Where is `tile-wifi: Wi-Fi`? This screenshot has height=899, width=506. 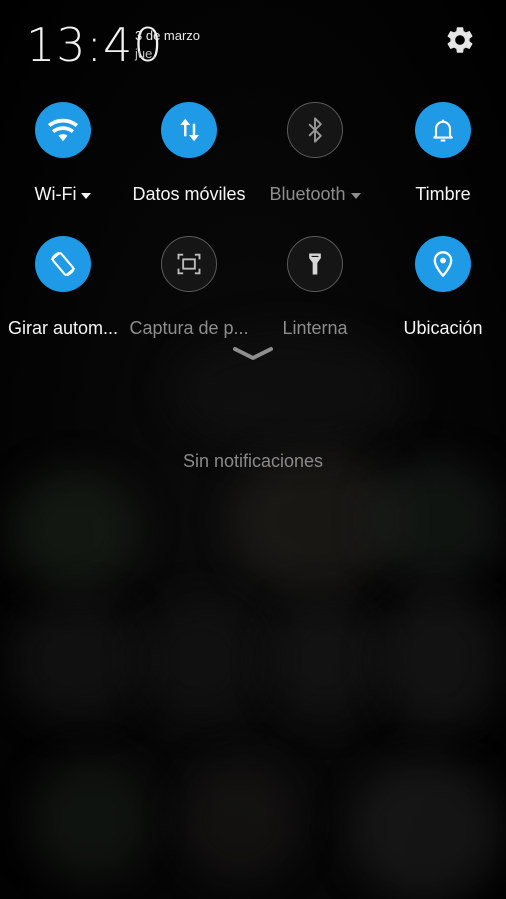 tile-wifi: Wi-Fi is located at coordinates (63, 153).